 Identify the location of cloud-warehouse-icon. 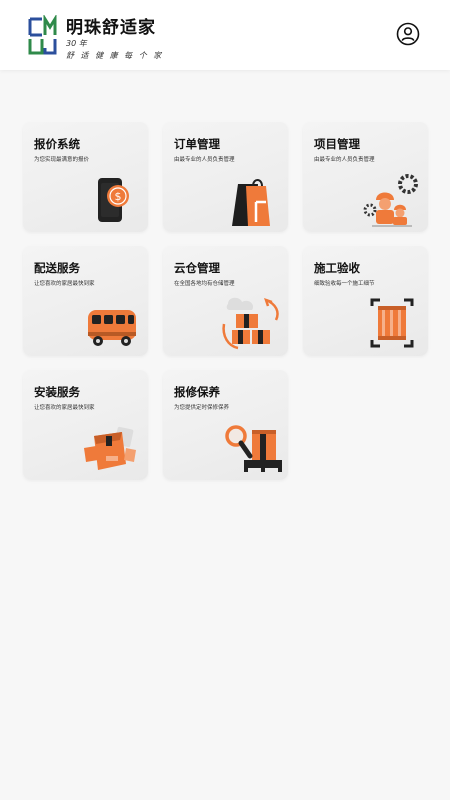
(253, 325).